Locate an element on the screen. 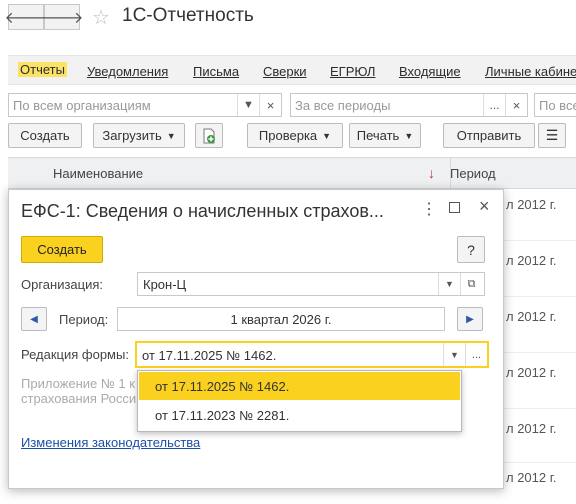 This screenshot has width=576, height=504. maximize-icon is located at coordinates (454, 207).